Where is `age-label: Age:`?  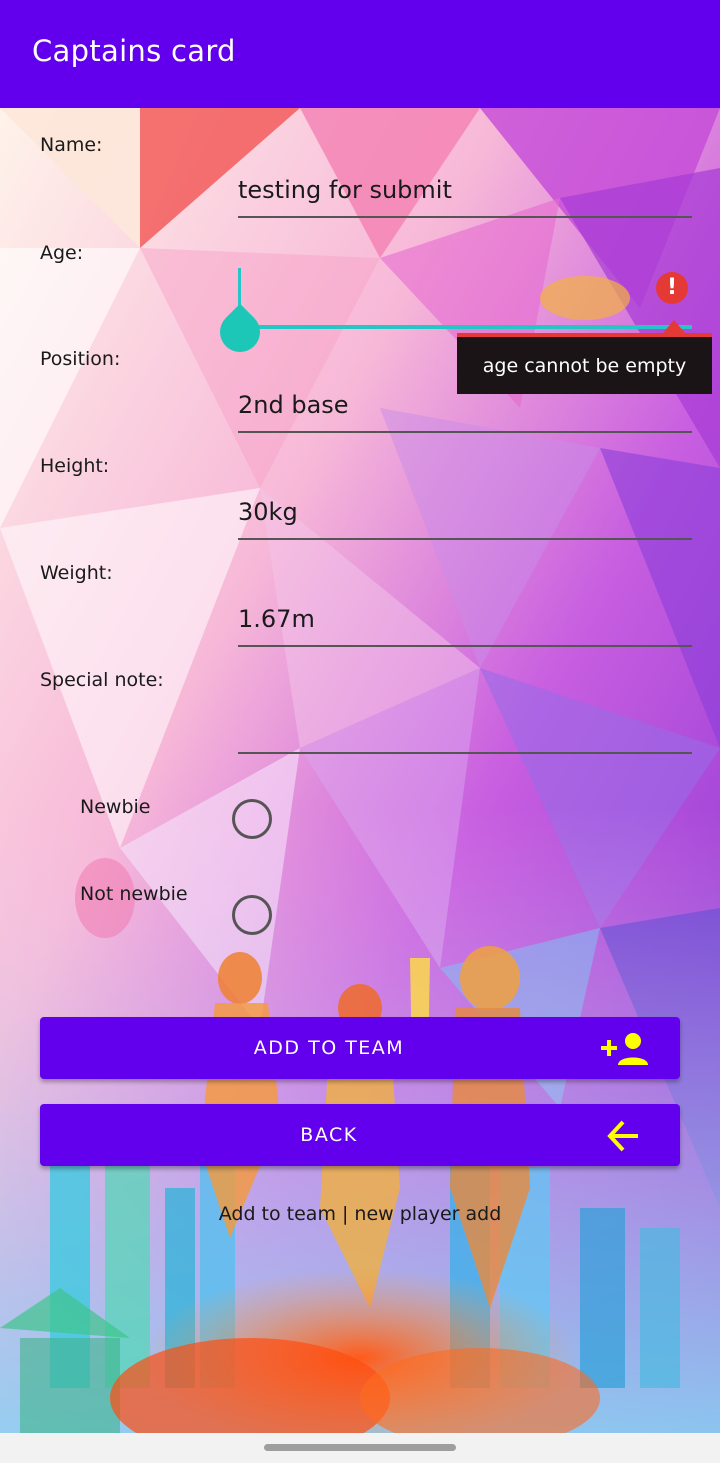 age-label: Age: is located at coordinates (62, 253).